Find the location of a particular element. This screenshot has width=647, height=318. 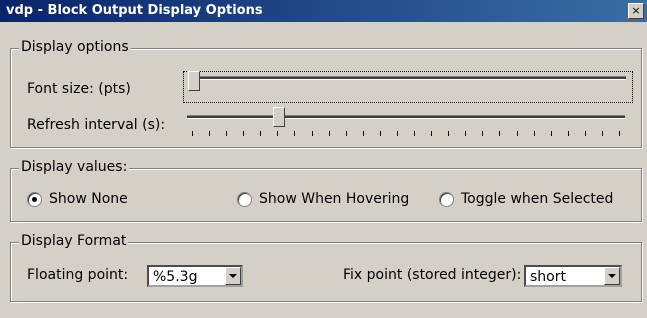

fix-point-value: short is located at coordinates (548, 277).